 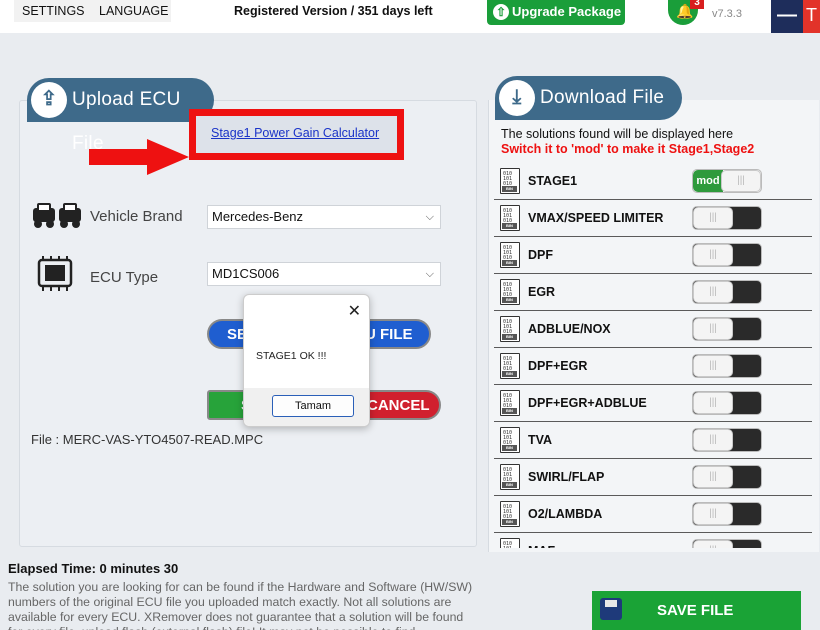 I want to click on upgrade-arrow-icon: ⇧, so click(x=501, y=12).